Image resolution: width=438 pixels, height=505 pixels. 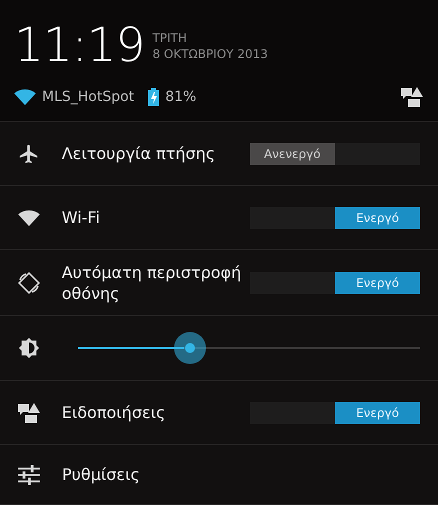 What do you see at coordinates (152, 283) in the screenshot?
I see `setting-label: Αυτόματη περιστροφή οθόνης` at bounding box center [152, 283].